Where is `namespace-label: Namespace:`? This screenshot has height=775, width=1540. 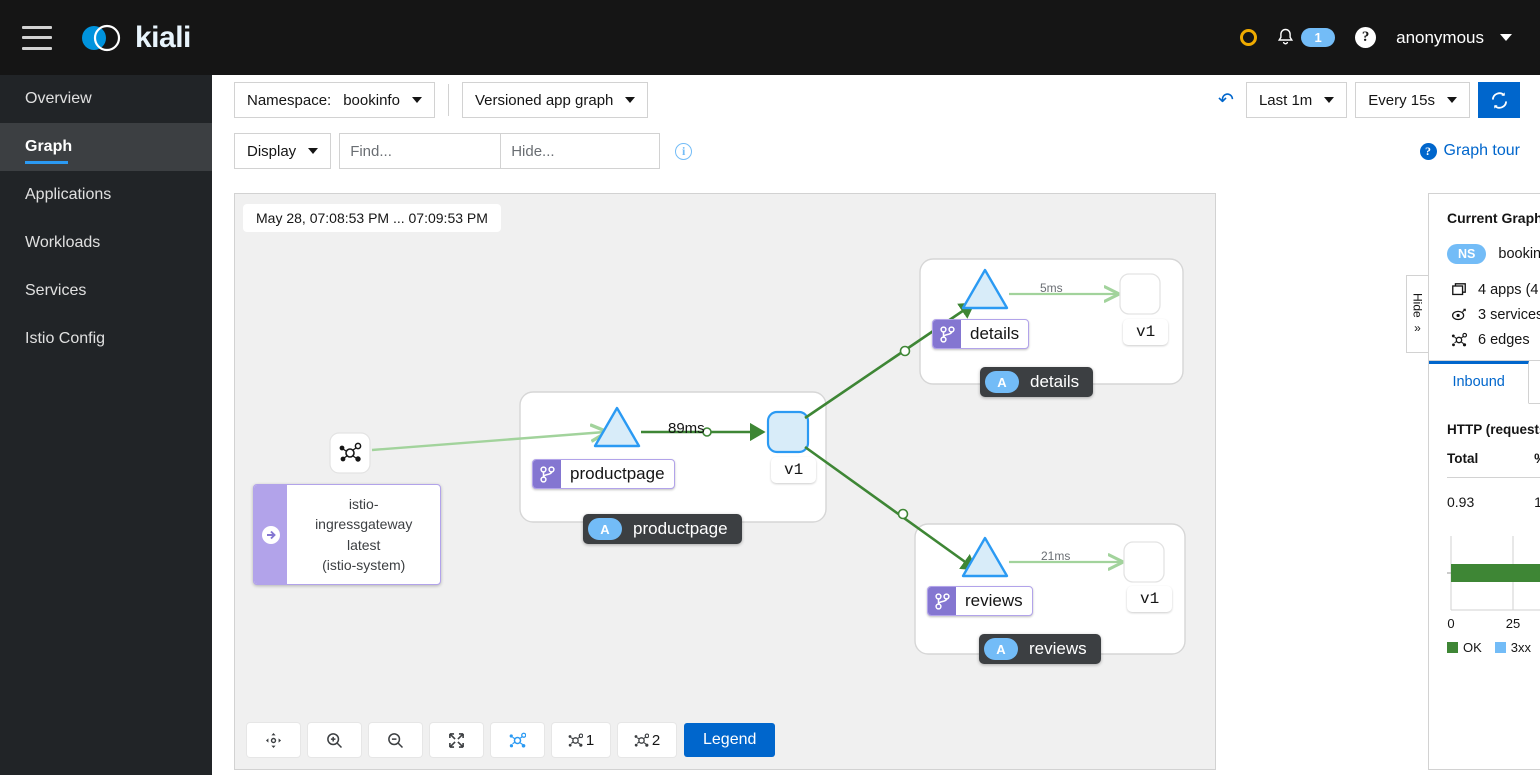 namespace-label: Namespace: is located at coordinates (289, 100).